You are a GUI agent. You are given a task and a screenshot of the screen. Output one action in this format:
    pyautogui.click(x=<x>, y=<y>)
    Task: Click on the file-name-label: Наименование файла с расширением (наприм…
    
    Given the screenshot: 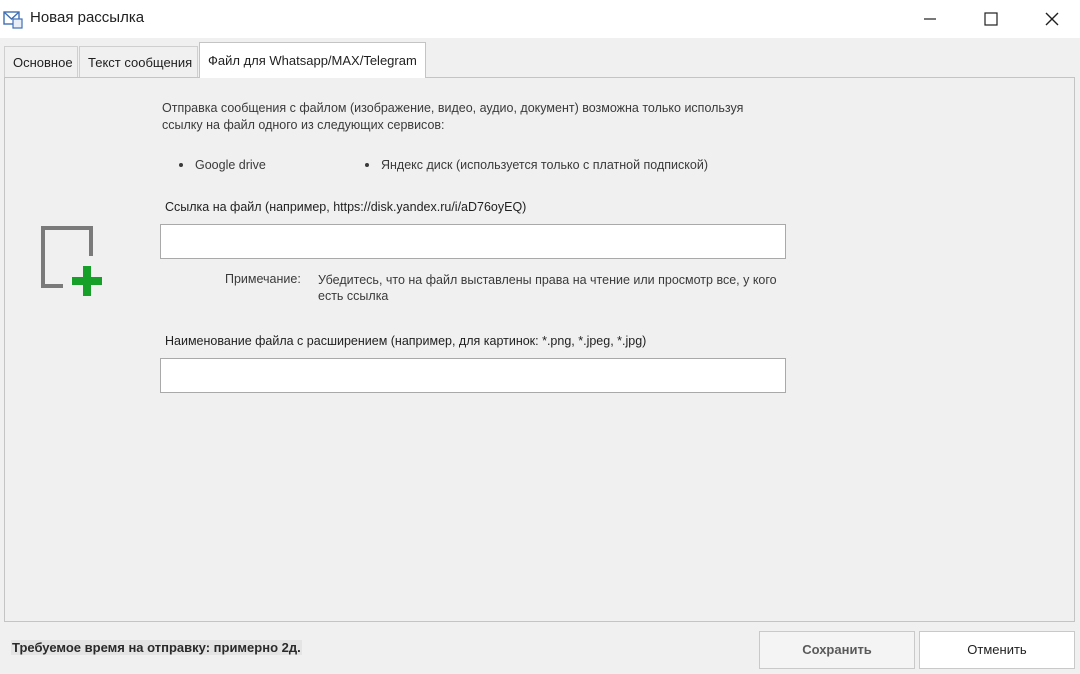 What is the action you would take?
    pyautogui.click(x=406, y=341)
    